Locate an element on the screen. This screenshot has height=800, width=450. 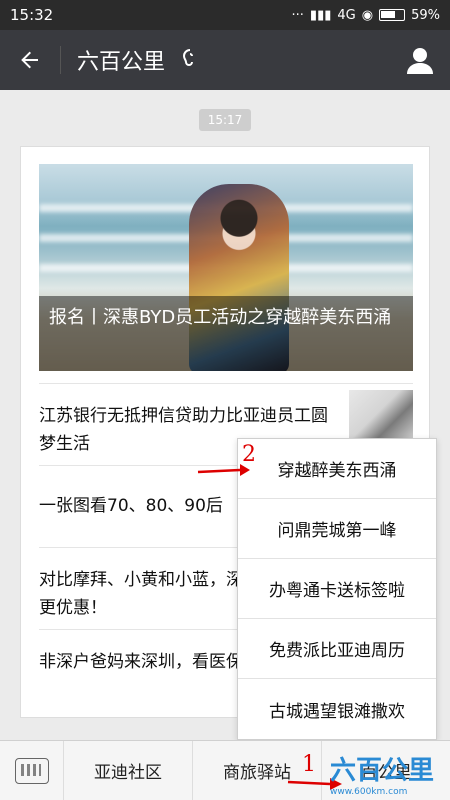
tab-community: 亚迪社区 is located at coordinates (128, 770).